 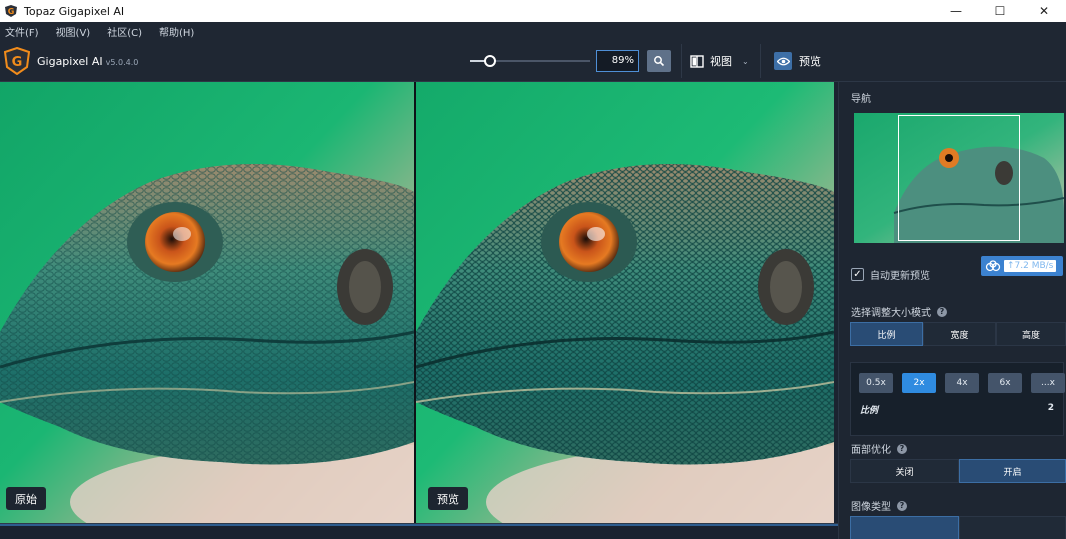 I want to click on zoom-input: 89%, so click(x=617, y=61).